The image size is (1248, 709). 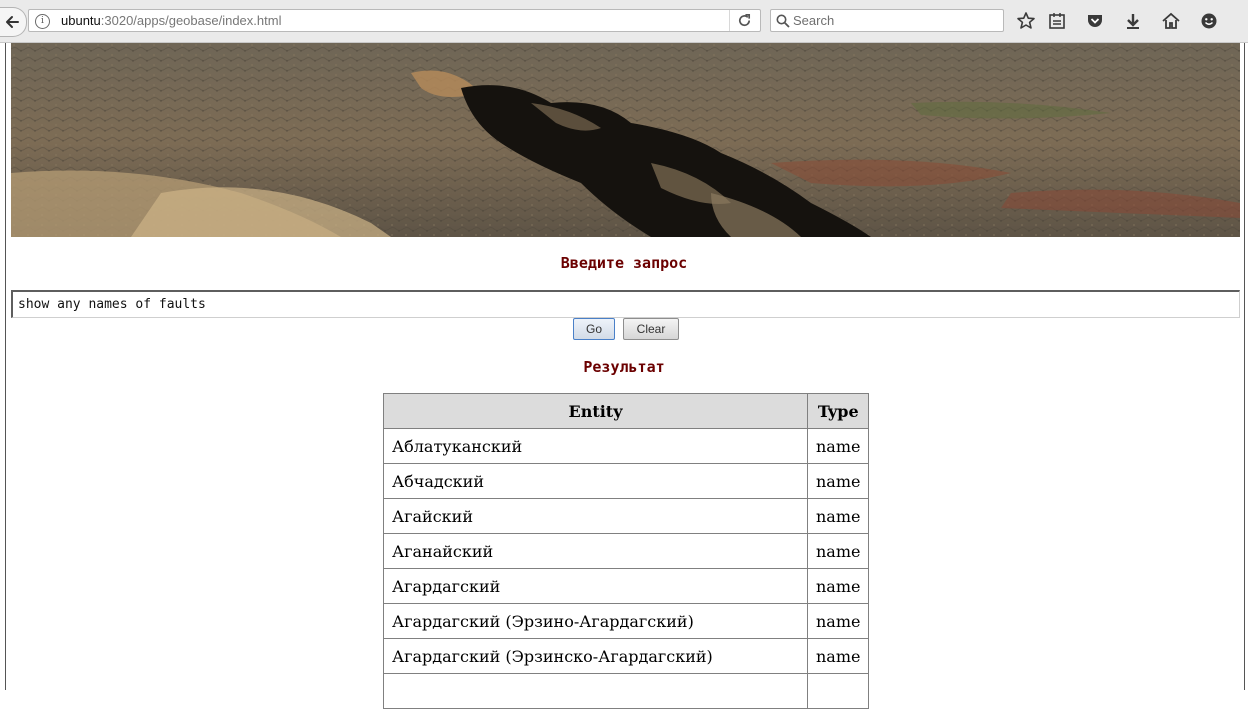 I want to click on entity-cell: Аблатуканский, so click(x=595, y=446).